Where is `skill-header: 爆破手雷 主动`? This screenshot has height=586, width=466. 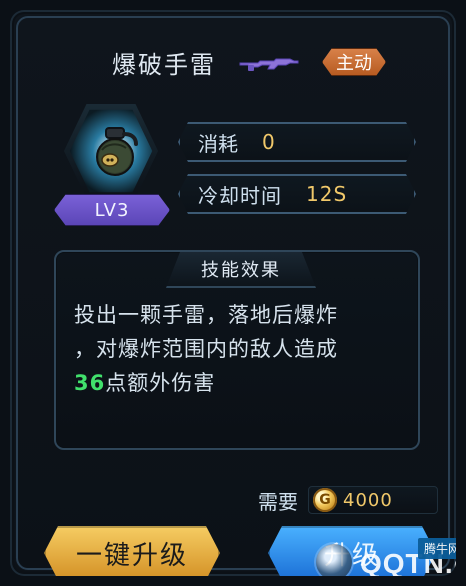 skill-header: 爆破手雷 主动 is located at coordinates (243, 62).